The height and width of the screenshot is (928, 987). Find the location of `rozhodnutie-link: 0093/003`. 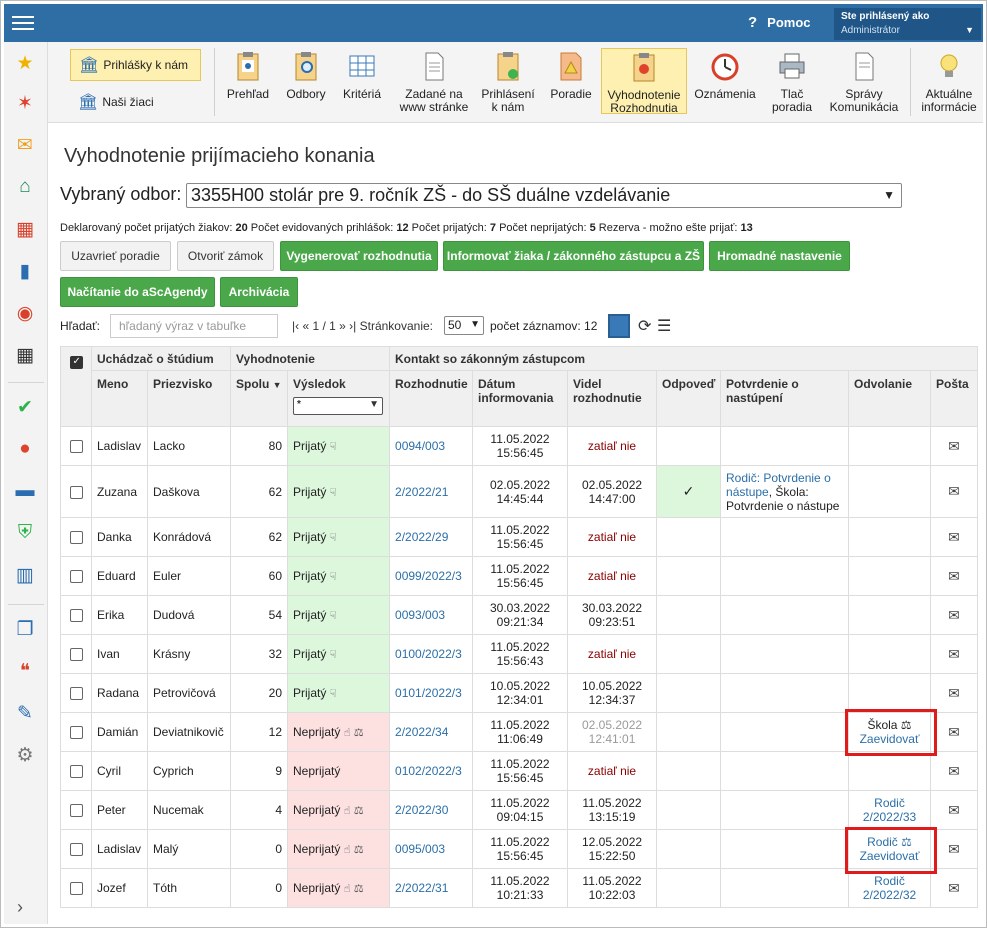

rozhodnutie-link: 0093/003 is located at coordinates (420, 615).